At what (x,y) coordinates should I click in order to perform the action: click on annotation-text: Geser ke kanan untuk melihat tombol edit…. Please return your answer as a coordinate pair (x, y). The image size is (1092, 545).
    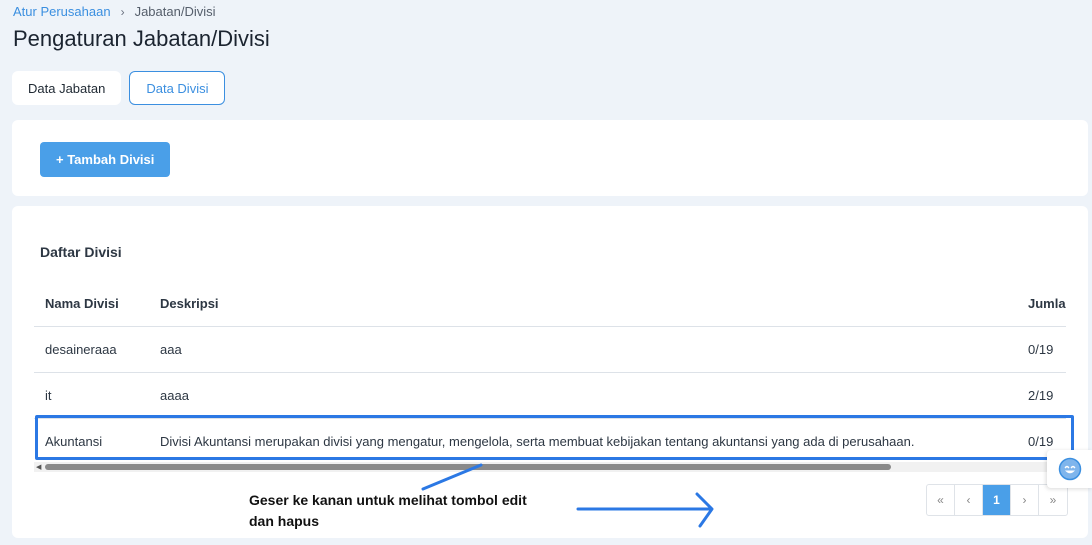
    Looking at the image, I should click on (409, 511).